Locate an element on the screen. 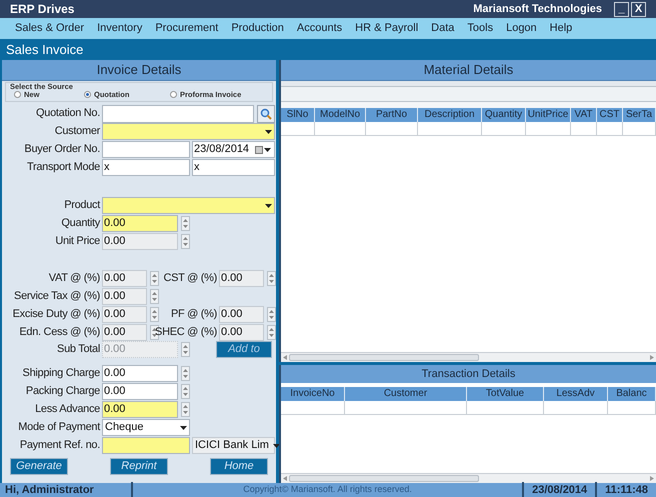 The width and height of the screenshot is (656, 497). column-header: UnitPrice is located at coordinates (548, 115).